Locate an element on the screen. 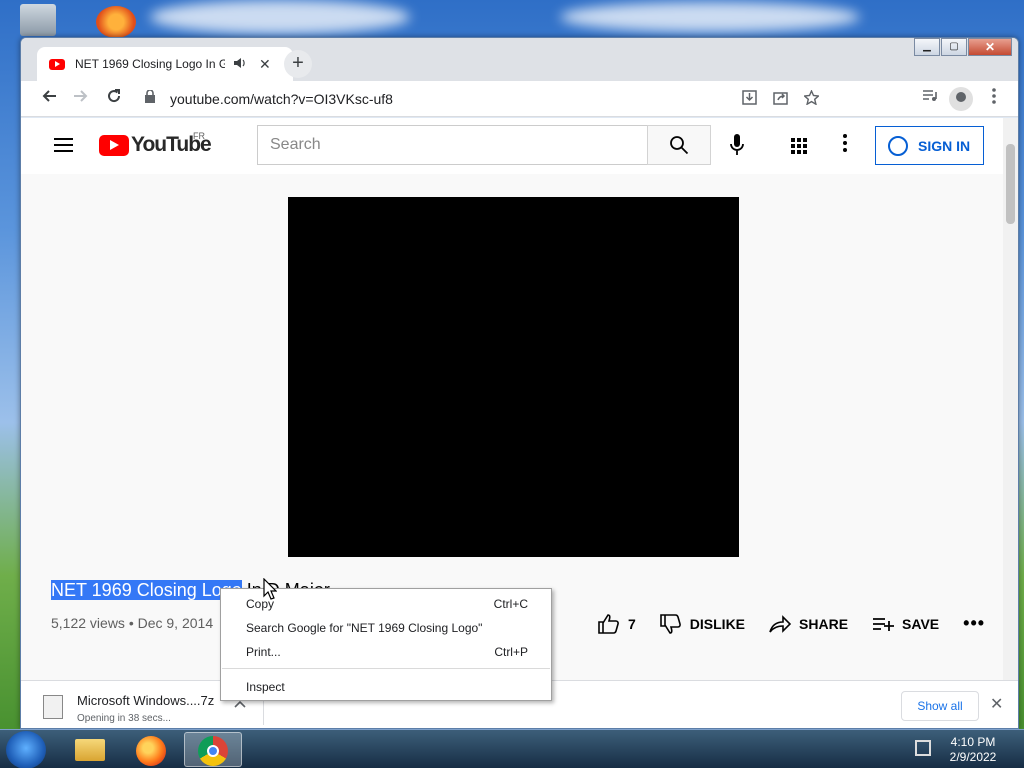 The image size is (1024, 768). new-tab-button: + is located at coordinates (298, 64).